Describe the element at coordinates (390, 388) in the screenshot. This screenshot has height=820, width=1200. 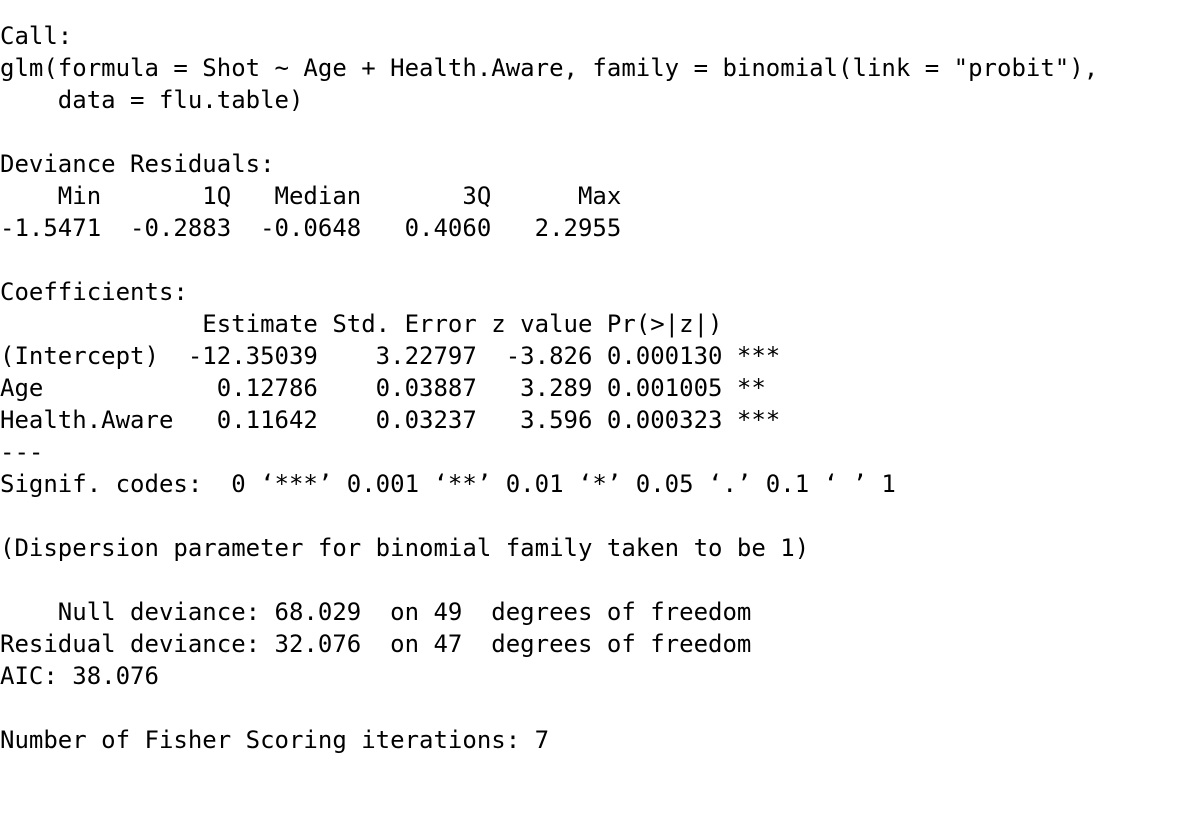
I see `coefficient-row-age: Age 0.12786 0.03887 3.289 0.001005 **` at that location.